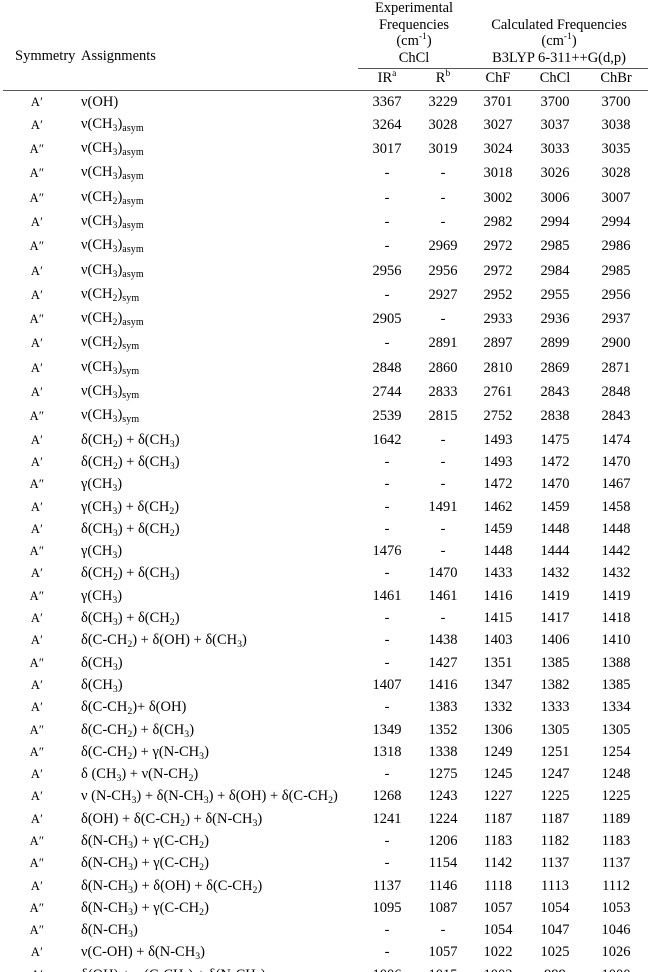  I want to click on cell-ir: 1642, so click(387, 439).